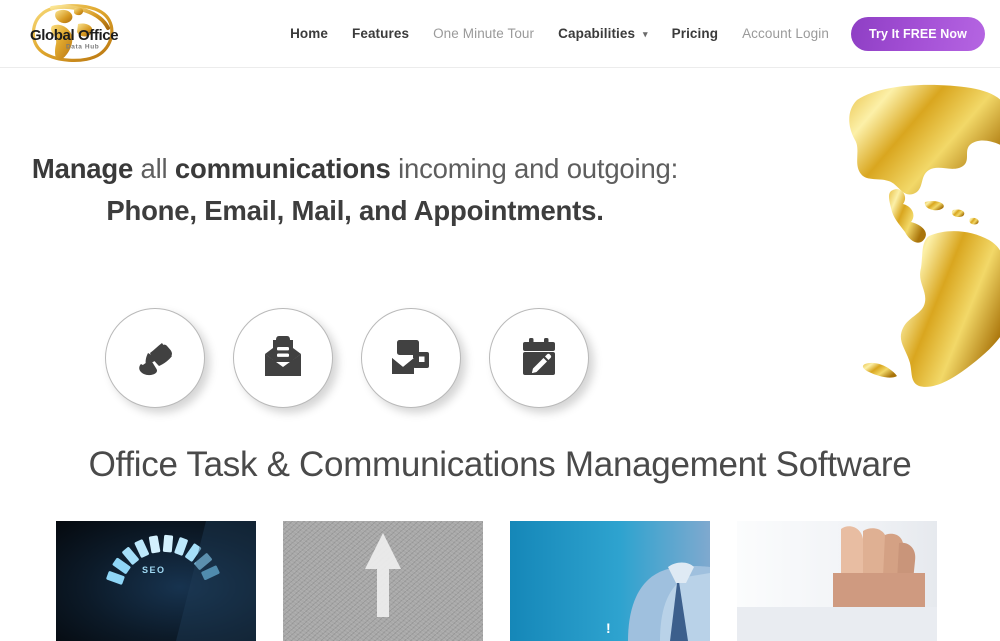  What do you see at coordinates (785, 34) in the screenshot?
I see `nav-item-account-login: Account Login` at bounding box center [785, 34].